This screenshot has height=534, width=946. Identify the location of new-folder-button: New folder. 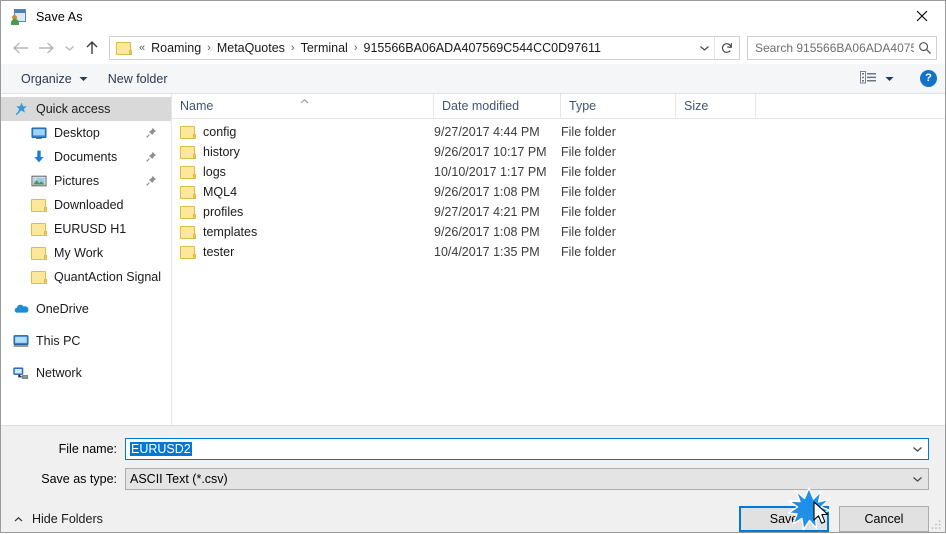
(138, 79).